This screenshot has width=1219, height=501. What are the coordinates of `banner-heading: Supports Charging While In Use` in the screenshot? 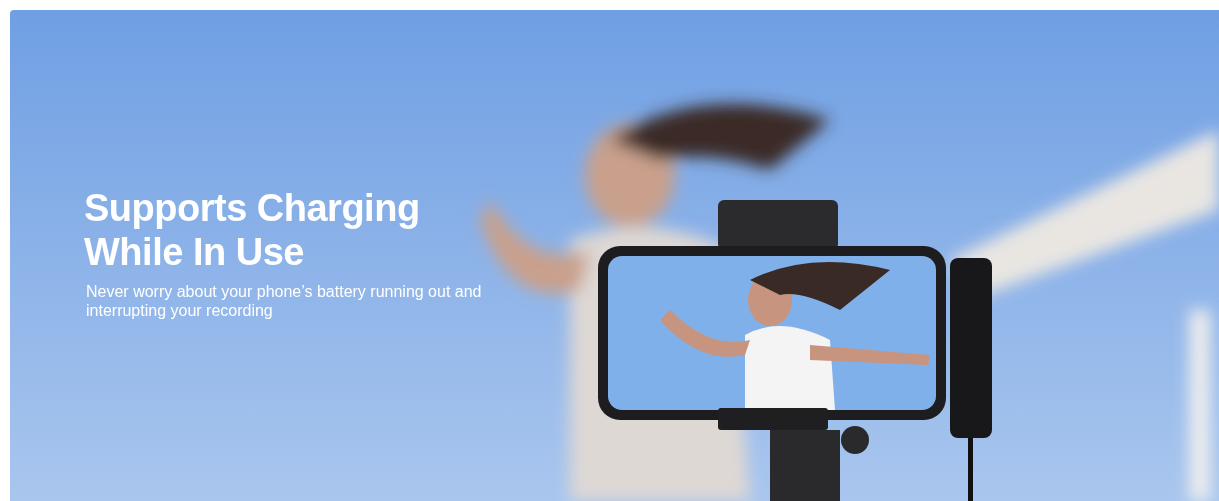 It's located at (252, 230).